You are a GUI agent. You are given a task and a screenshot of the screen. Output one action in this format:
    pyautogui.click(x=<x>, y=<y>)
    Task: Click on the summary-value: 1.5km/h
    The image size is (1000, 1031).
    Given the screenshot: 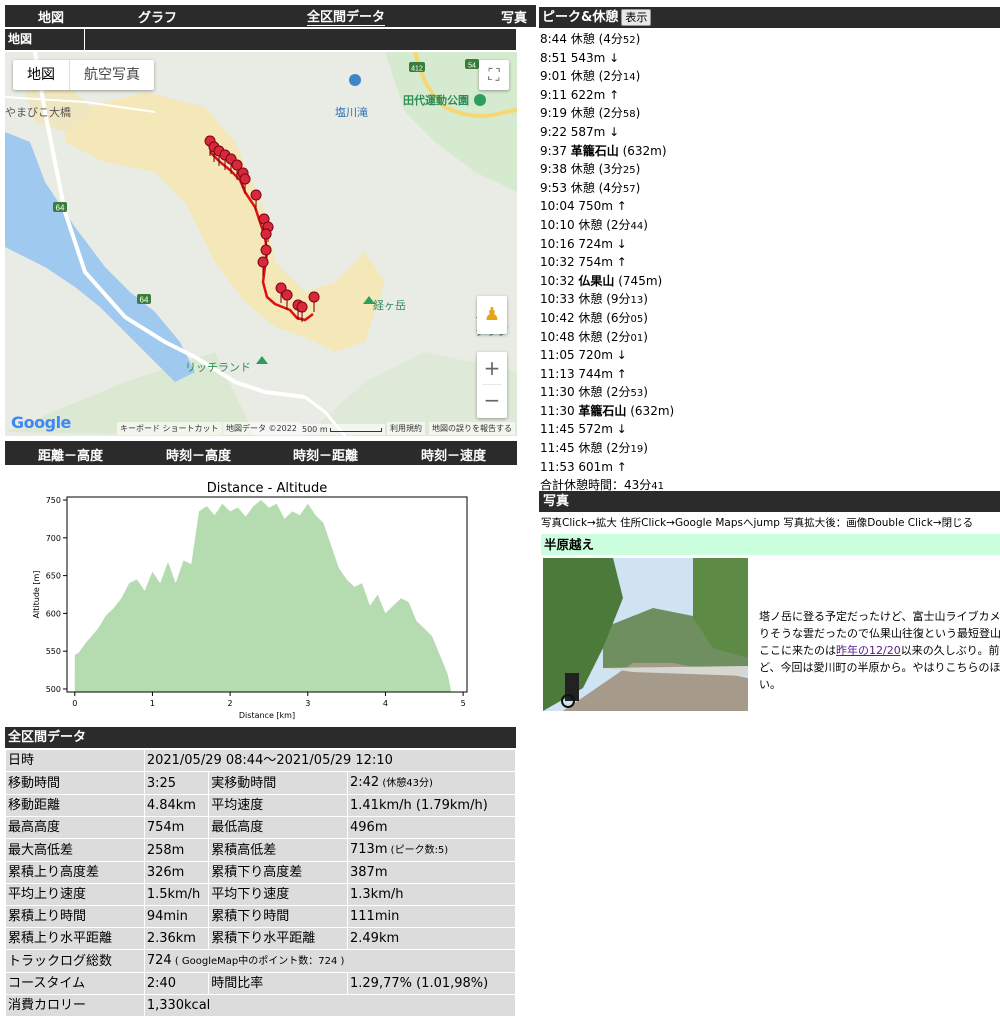 What is the action you would take?
    pyautogui.click(x=176, y=894)
    